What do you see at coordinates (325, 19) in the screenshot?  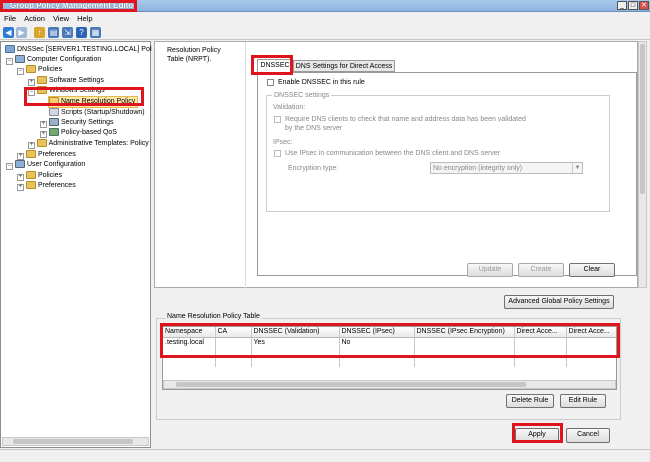 I see `menu-bar: File Action View Help` at bounding box center [325, 19].